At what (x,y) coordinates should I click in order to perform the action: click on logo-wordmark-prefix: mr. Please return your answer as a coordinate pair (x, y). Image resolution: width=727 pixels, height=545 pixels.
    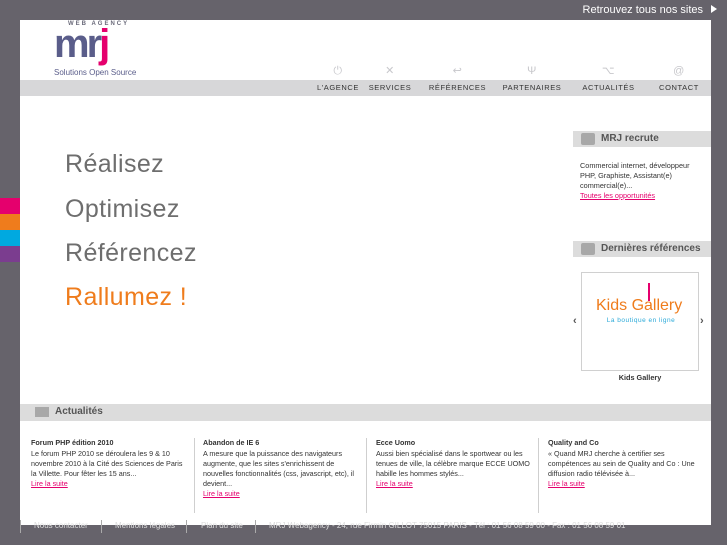
    Looking at the image, I should click on (78, 44).